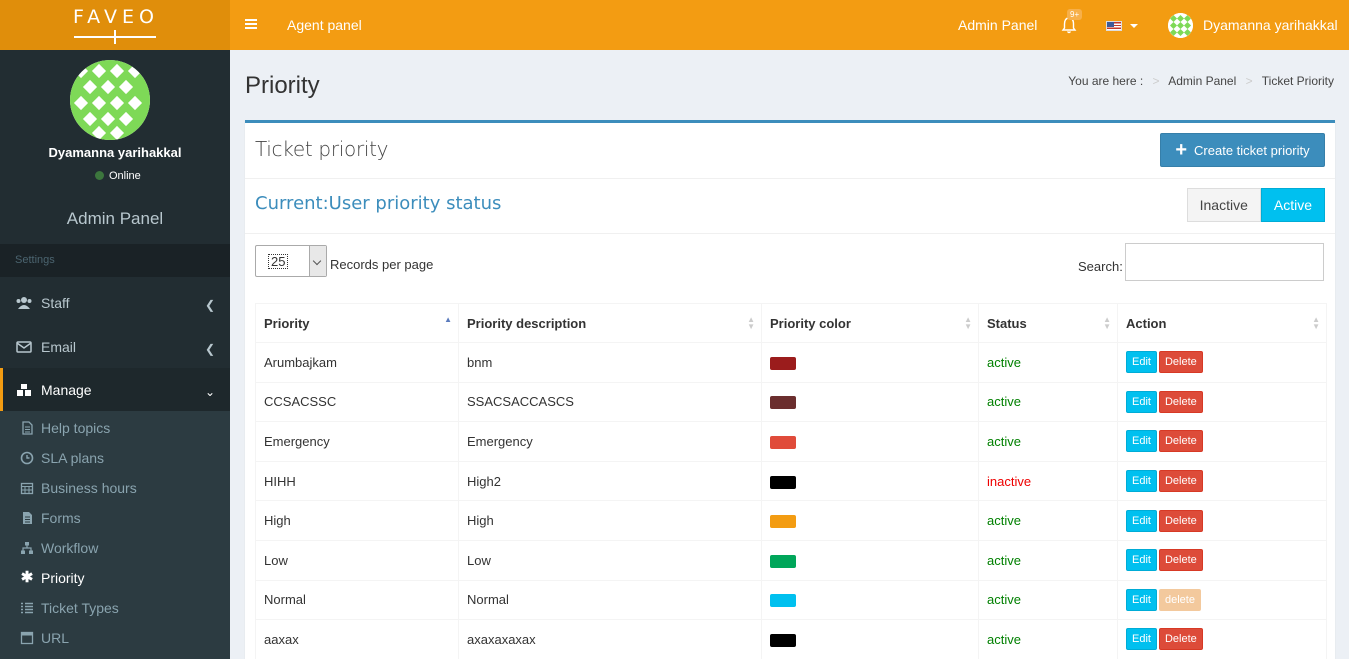 The width and height of the screenshot is (1349, 659). What do you see at coordinates (1134, 26) in the screenshot?
I see `caret-down-icon` at bounding box center [1134, 26].